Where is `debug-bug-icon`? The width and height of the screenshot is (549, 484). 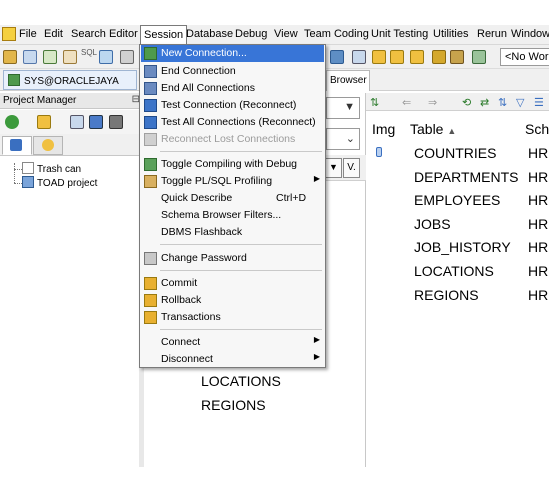 debug-bug-icon is located at coordinates (150, 164).